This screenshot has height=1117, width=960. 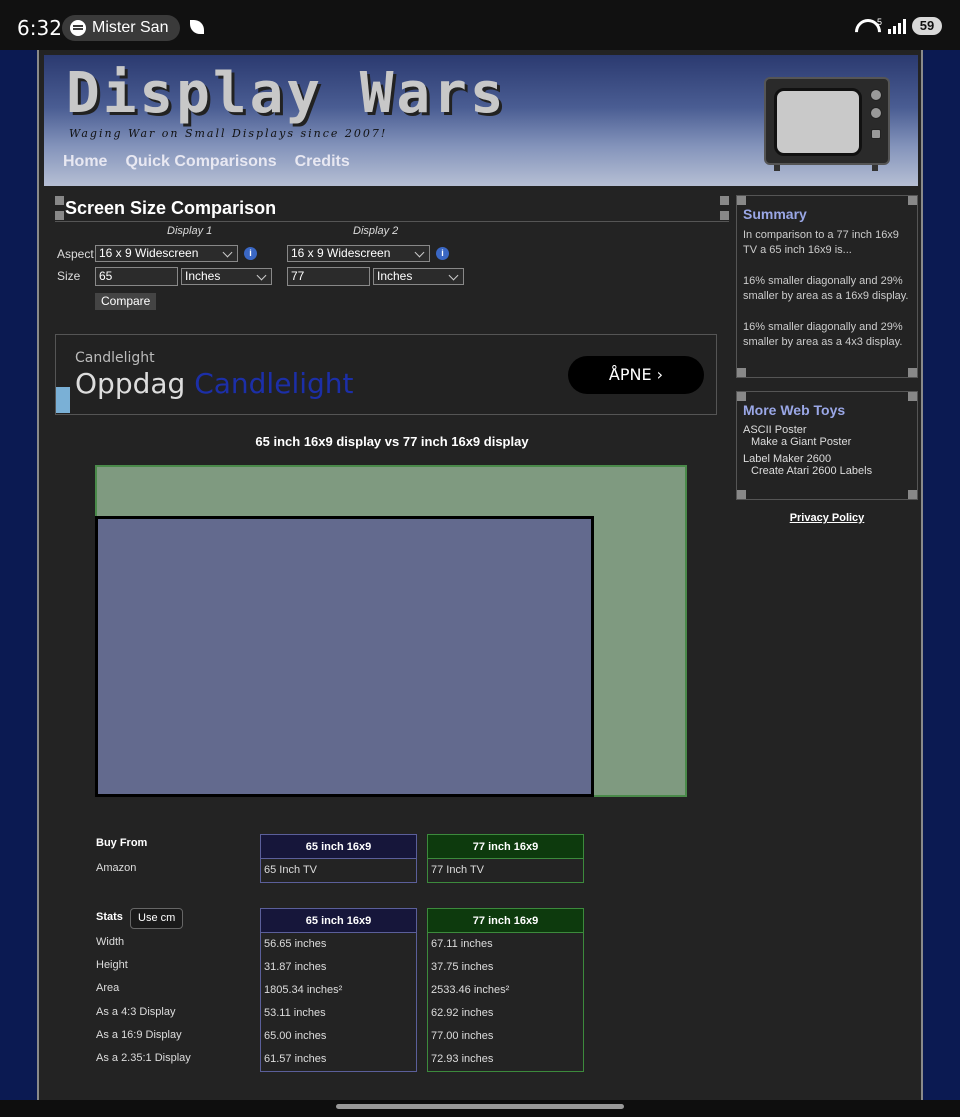 I want to click on size-label: Size, so click(x=69, y=276).